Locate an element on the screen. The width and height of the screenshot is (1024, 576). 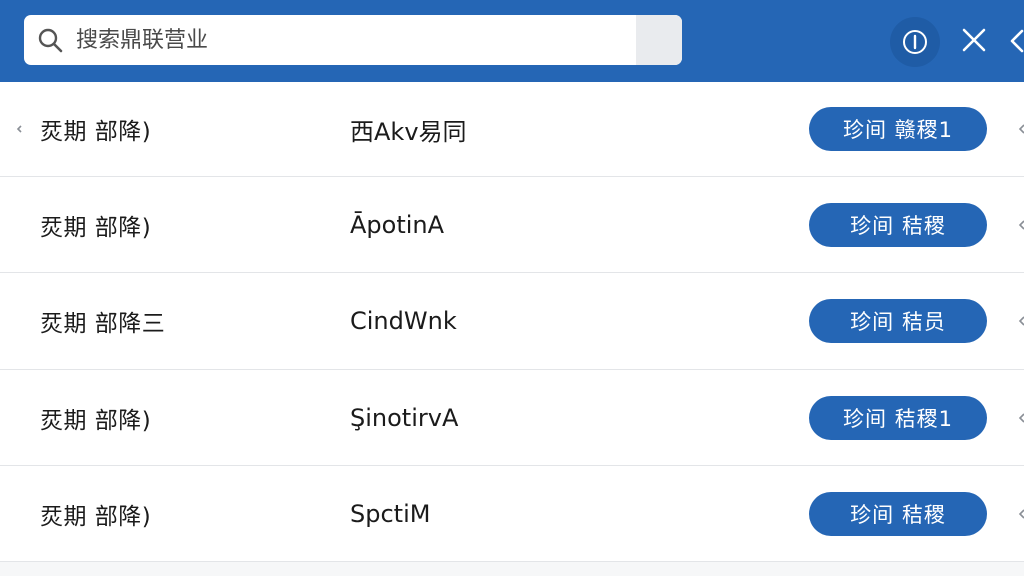
row-action-button: 珍间 赣稷1 is located at coordinates (898, 129).